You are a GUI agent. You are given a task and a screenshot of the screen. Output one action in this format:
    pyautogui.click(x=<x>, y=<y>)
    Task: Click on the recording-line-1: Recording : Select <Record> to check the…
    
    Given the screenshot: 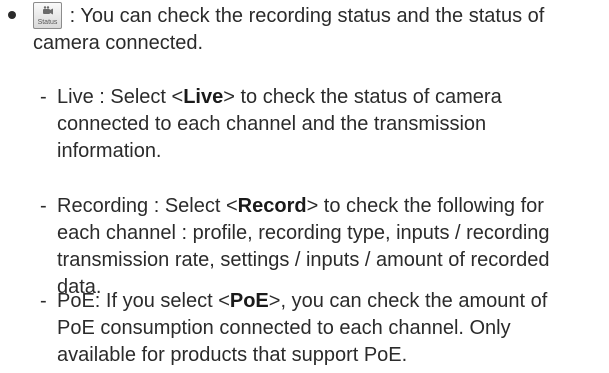 What is the action you would take?
    pyautogui.click(x=300, y=206)
    